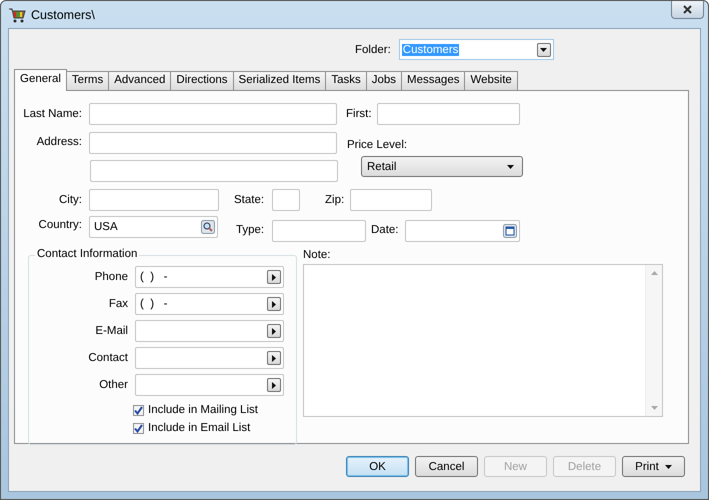  I want to click on dialog-button: Cancel, so click(446, 466).